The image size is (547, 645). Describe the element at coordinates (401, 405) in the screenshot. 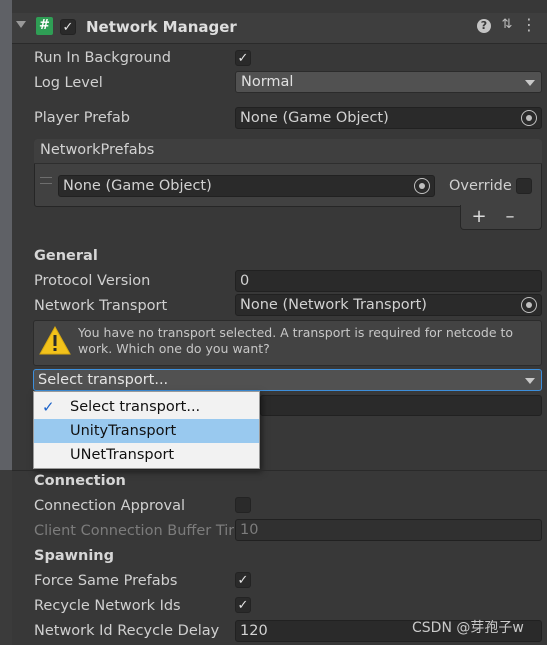

I see `hidden-field` at that location.